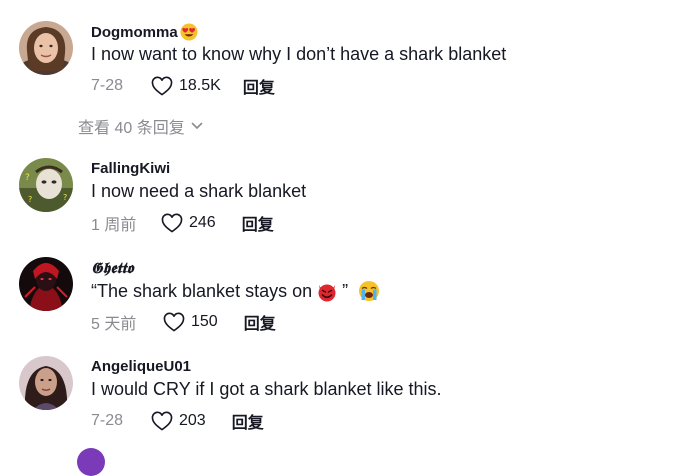 The image size is (690, 476). I want to click on like-count: 18.5K, so click(200, 85).